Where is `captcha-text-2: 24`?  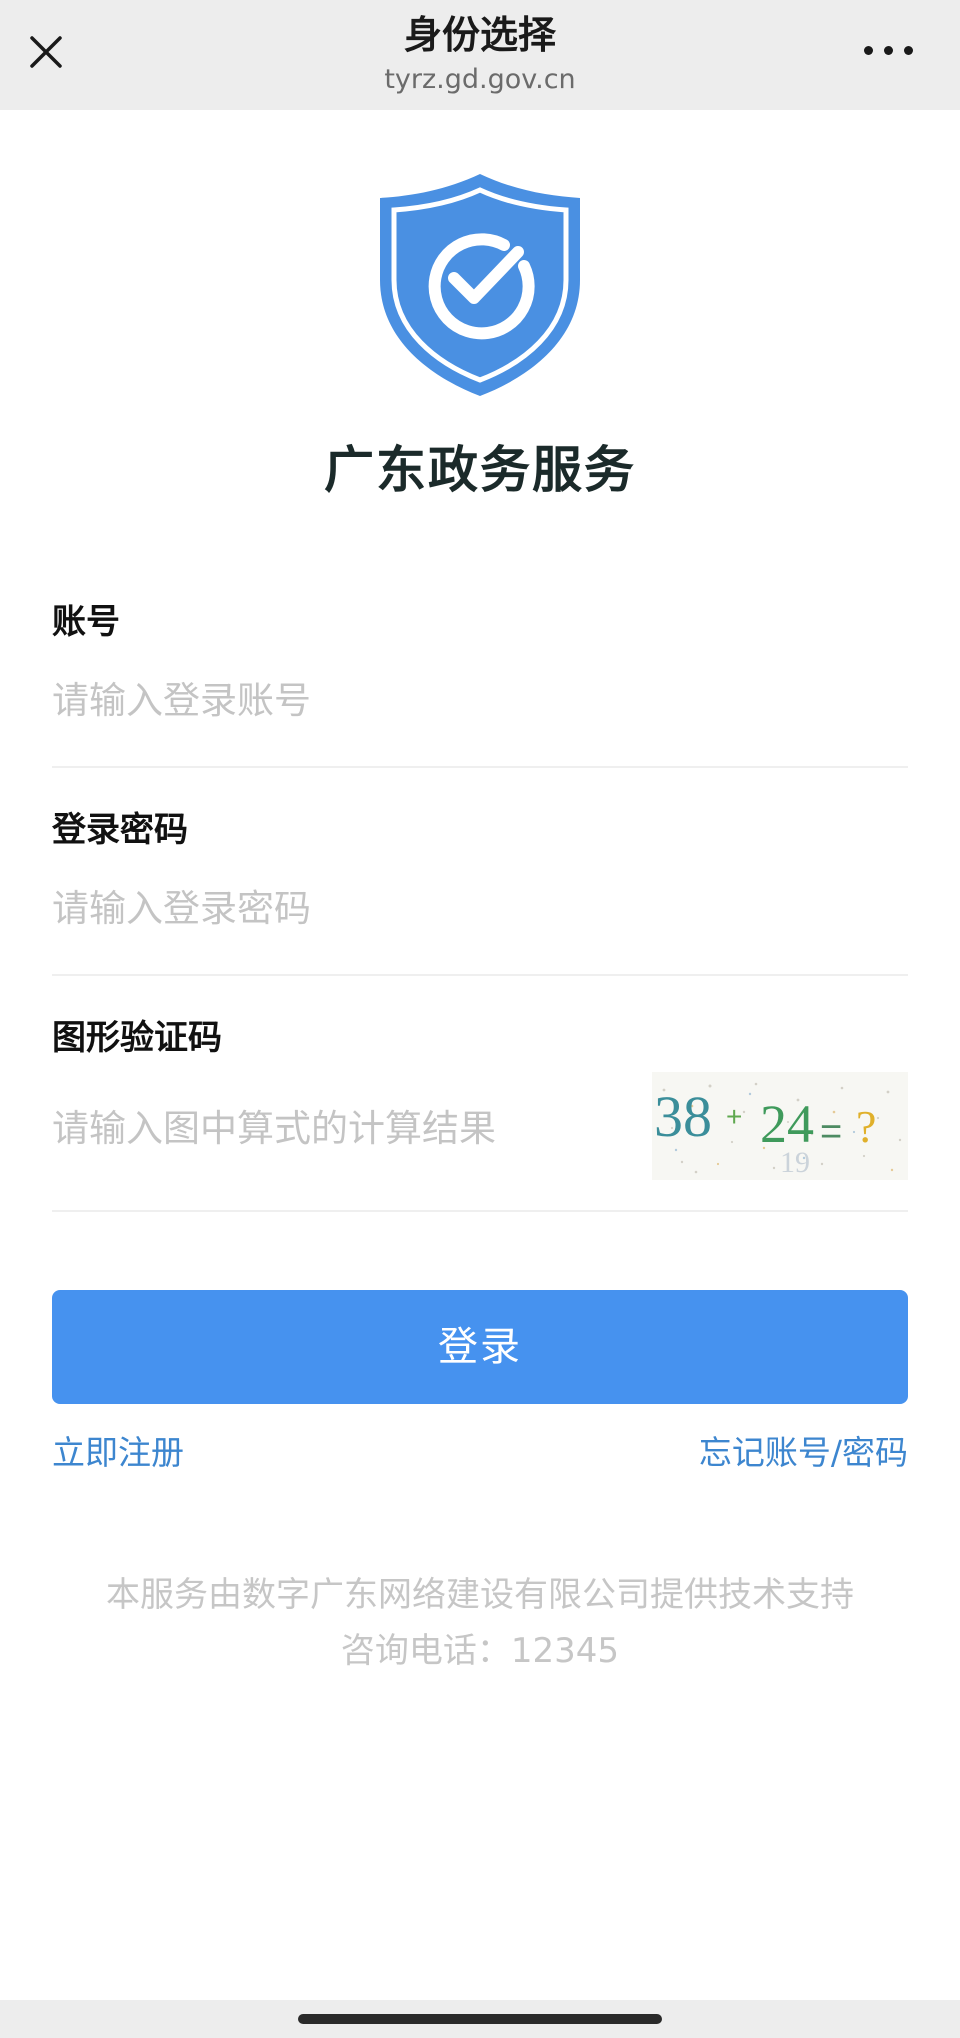
captcha-text-2: 24 is located at coordinates (787, 1124).